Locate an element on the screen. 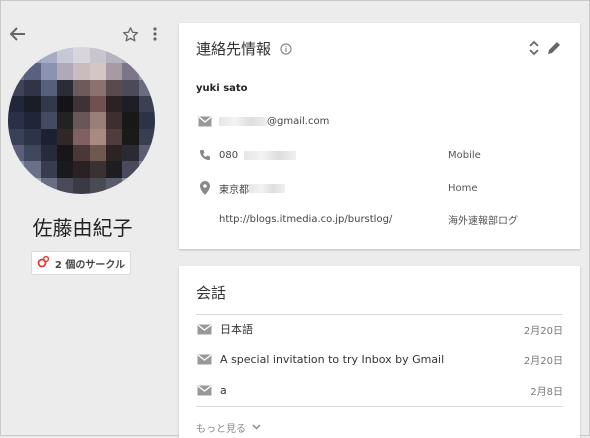  circles-icon is located at coordinates (43, 263).